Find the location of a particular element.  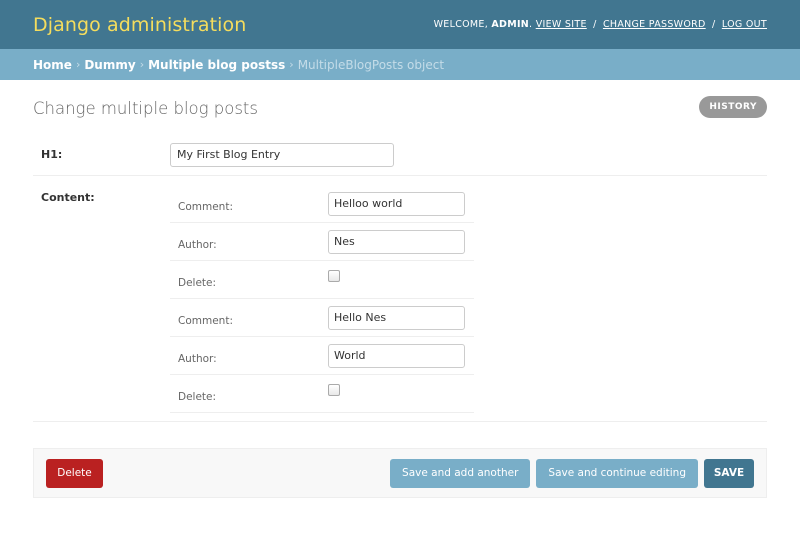

save-and-continue-button: Save and continue editing is located at coordinates (617, 473).